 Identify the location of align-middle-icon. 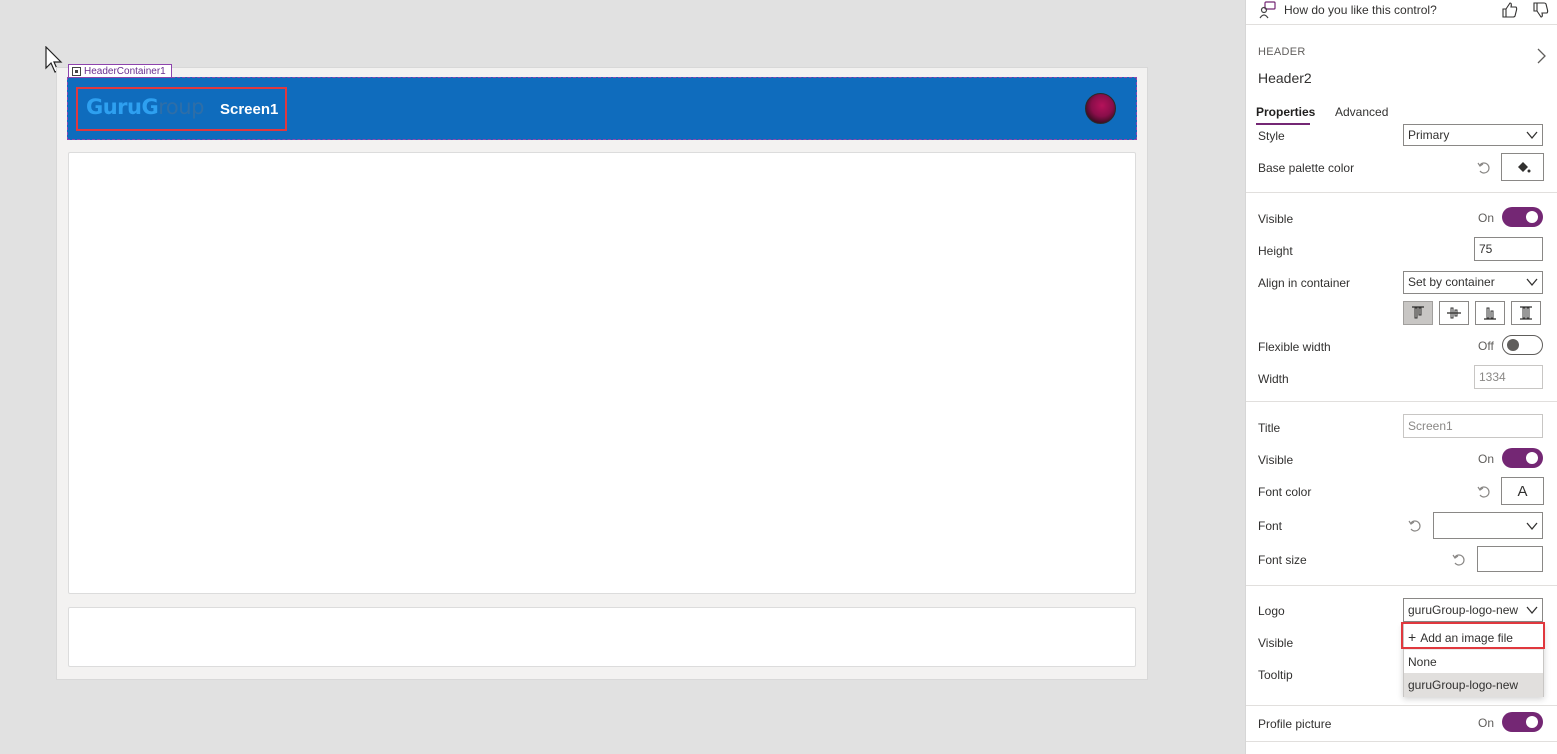
(1454, 313).